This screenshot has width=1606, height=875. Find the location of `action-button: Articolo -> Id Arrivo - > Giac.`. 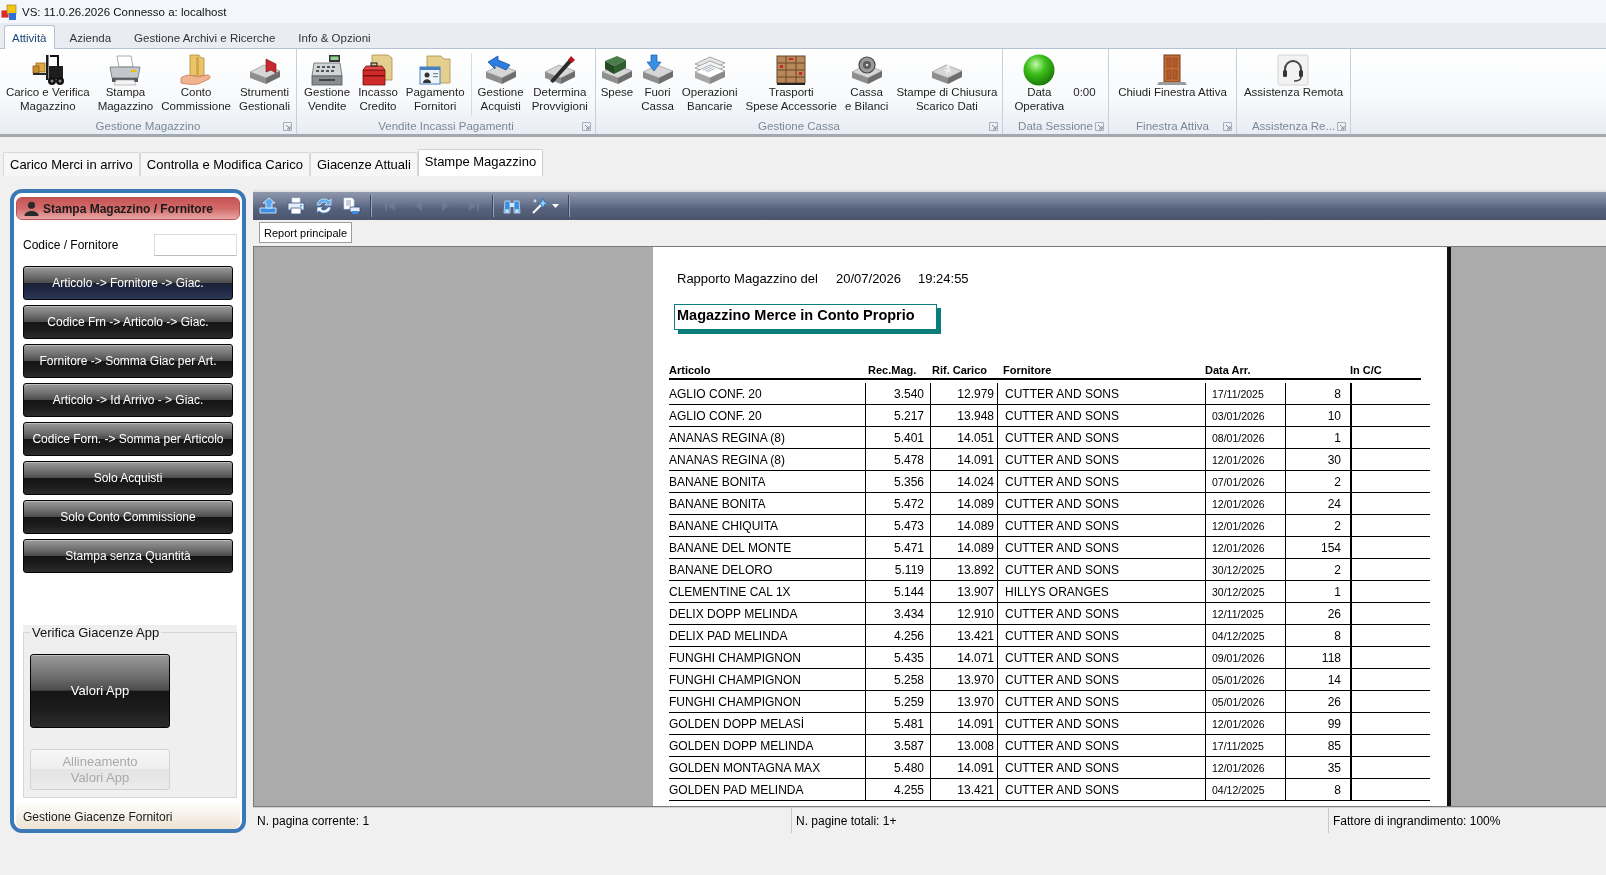

action-button: Articolo -> Id Arrivo - > Giac. is located at coordinates (128, 400).